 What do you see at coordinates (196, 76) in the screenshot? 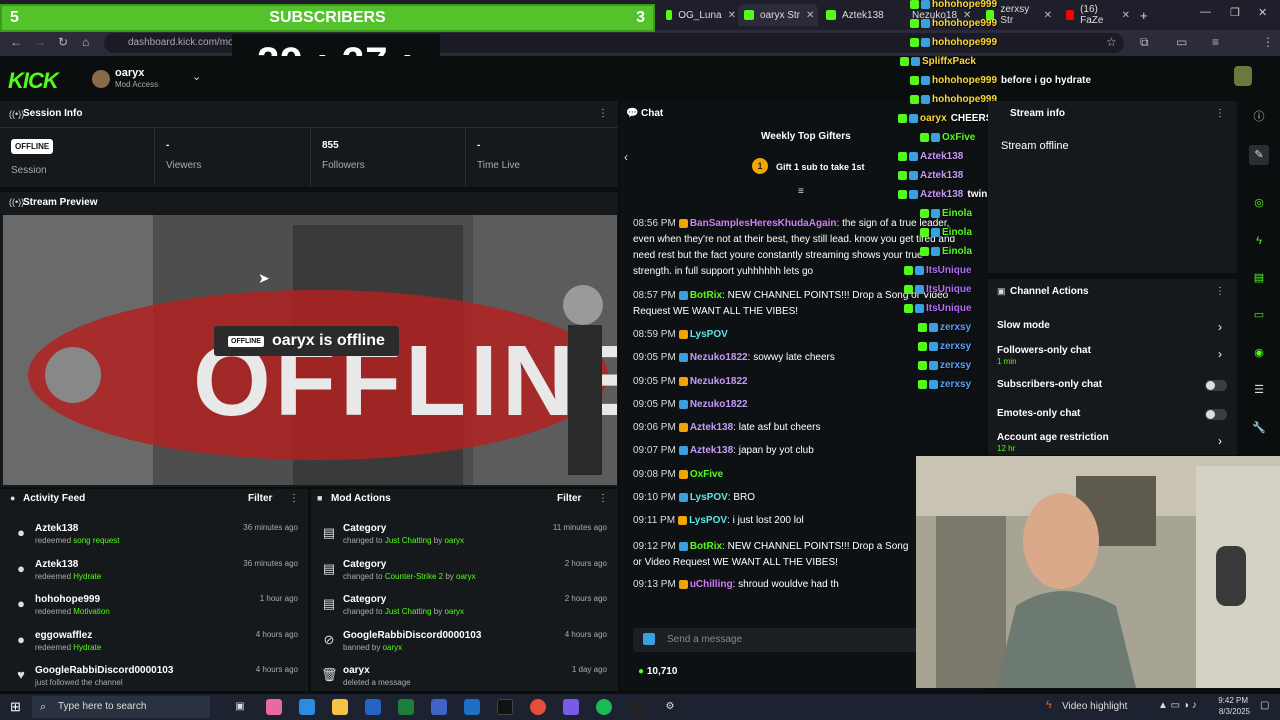
I see `chevron-down-icon: ⌄` at bounding box center [196, 76].